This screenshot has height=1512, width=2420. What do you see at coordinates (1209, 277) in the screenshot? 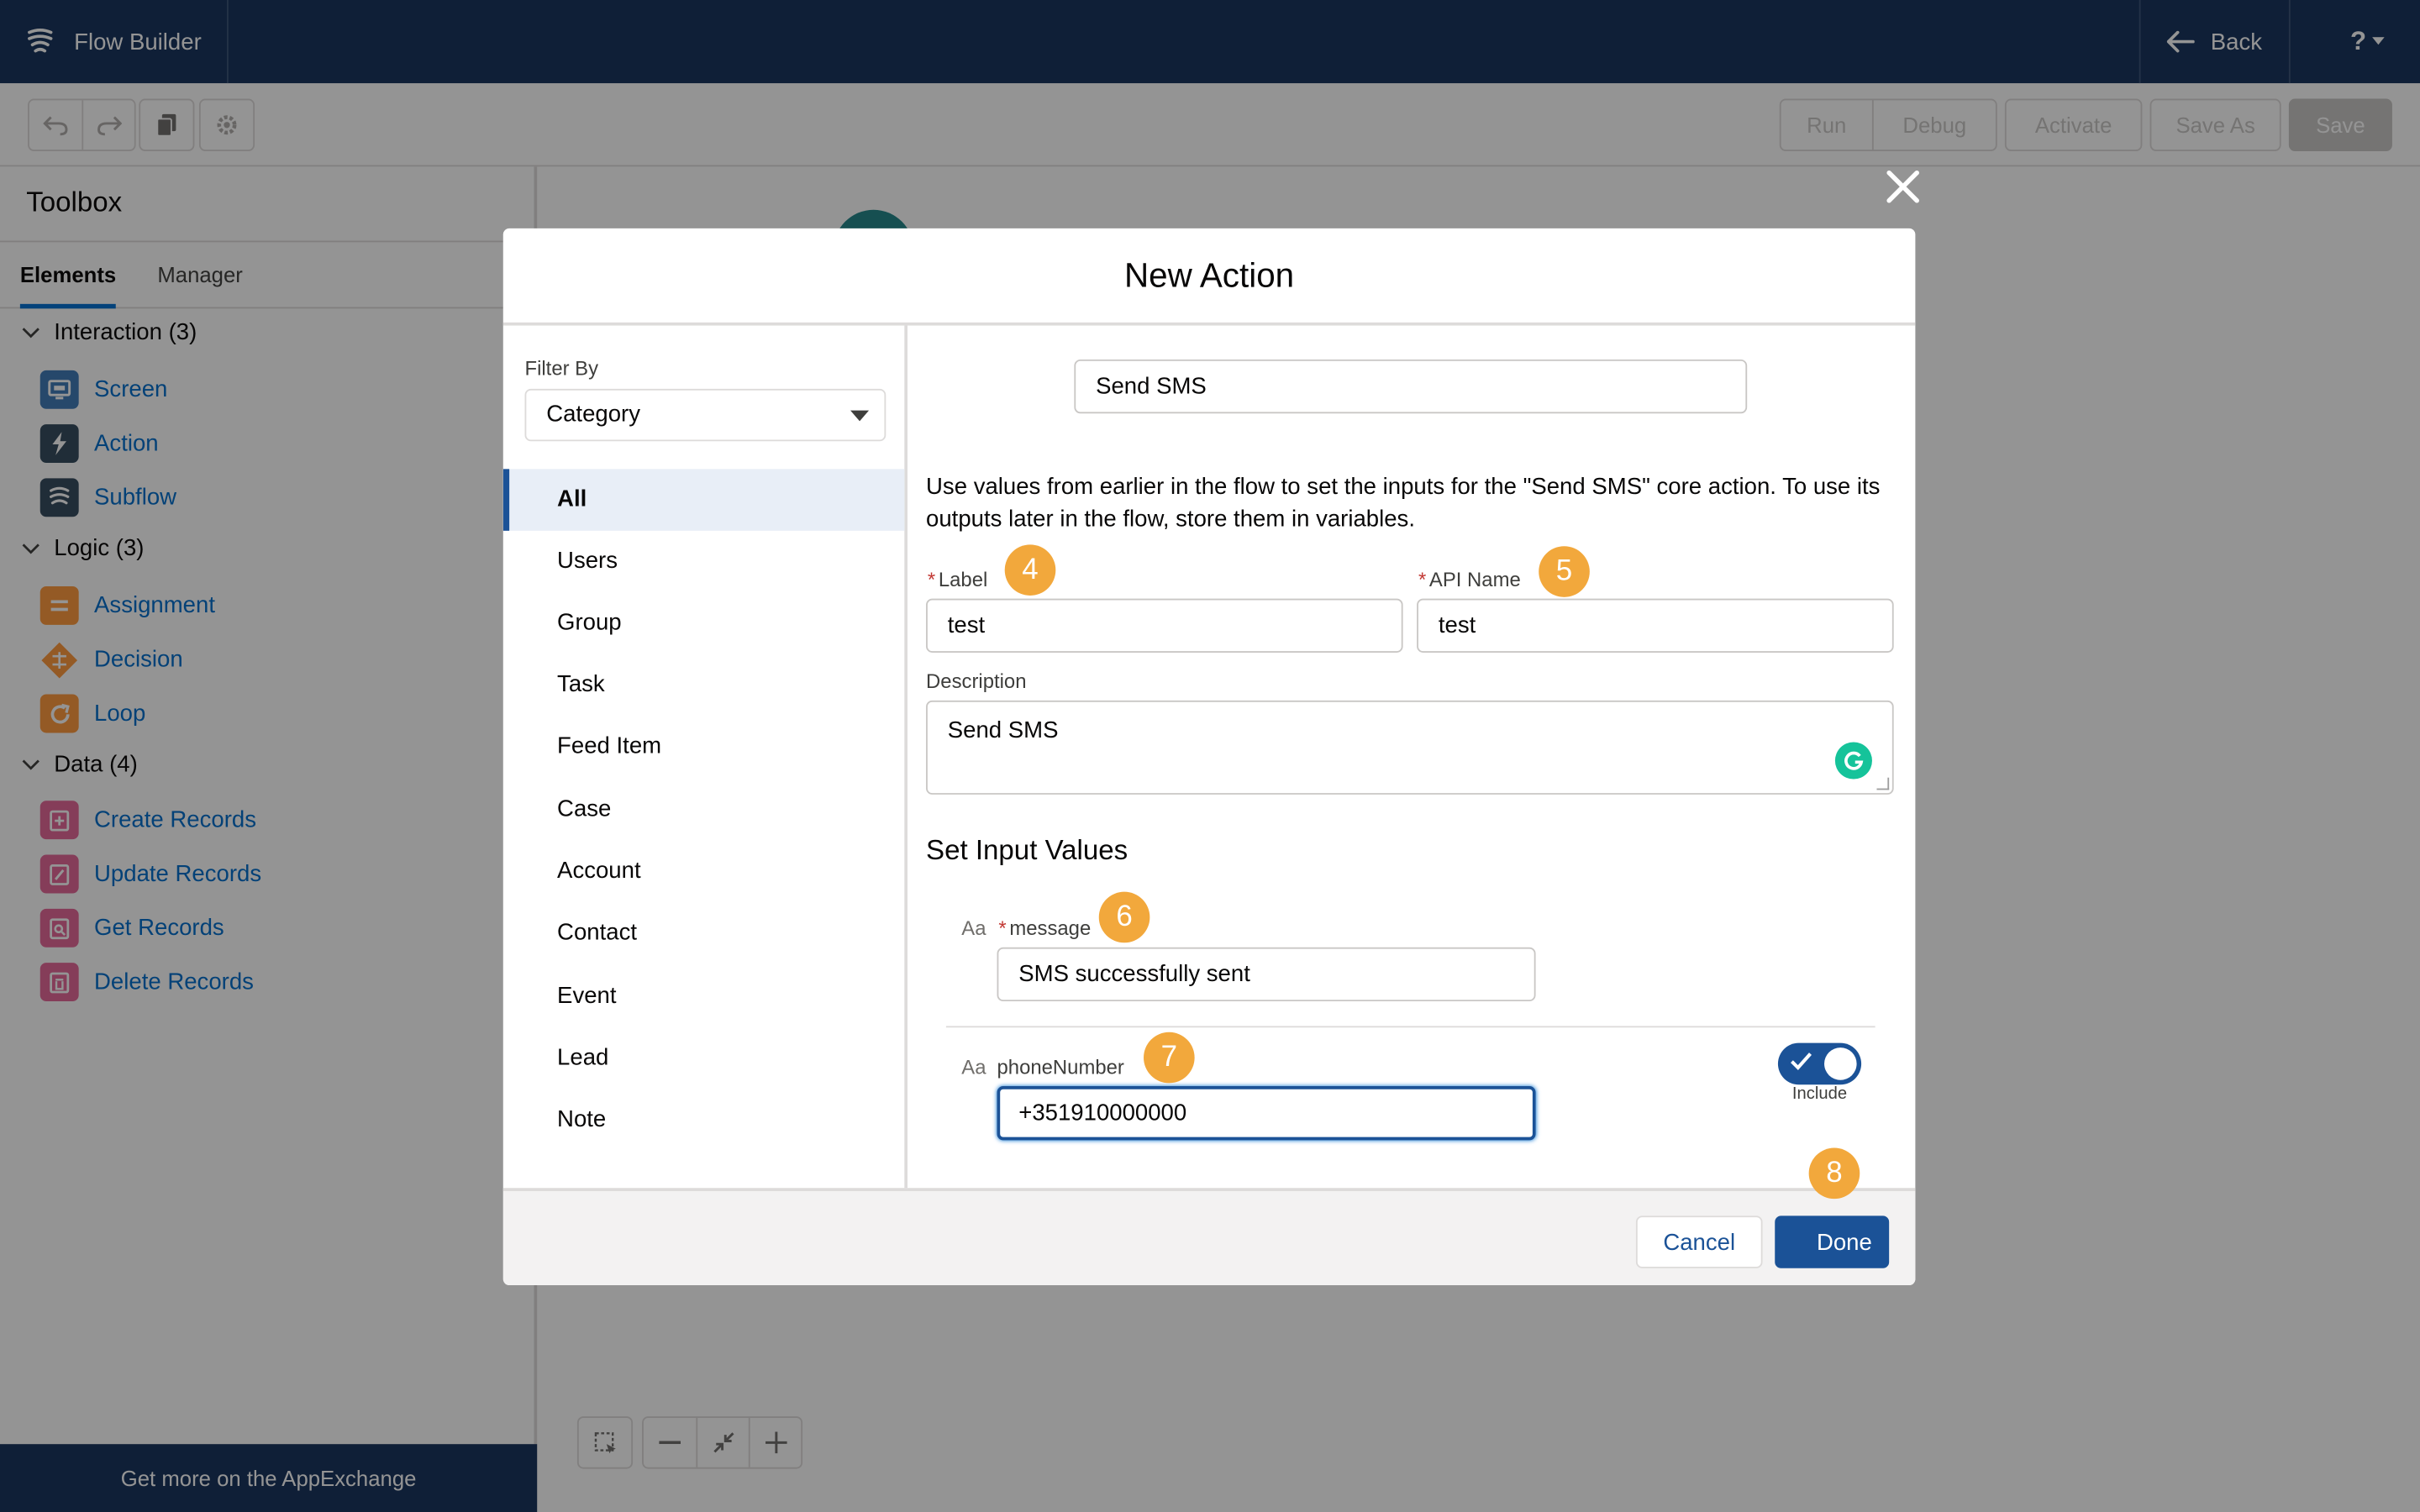
I see `modal-title: New Action` at bounding box center [1209, 277].